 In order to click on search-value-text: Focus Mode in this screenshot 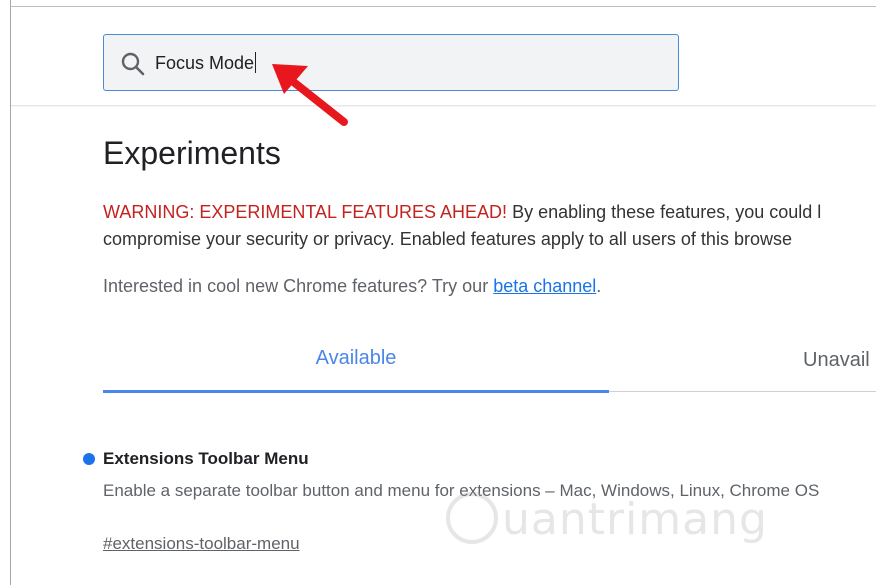, I will do `click(205, 63)`.